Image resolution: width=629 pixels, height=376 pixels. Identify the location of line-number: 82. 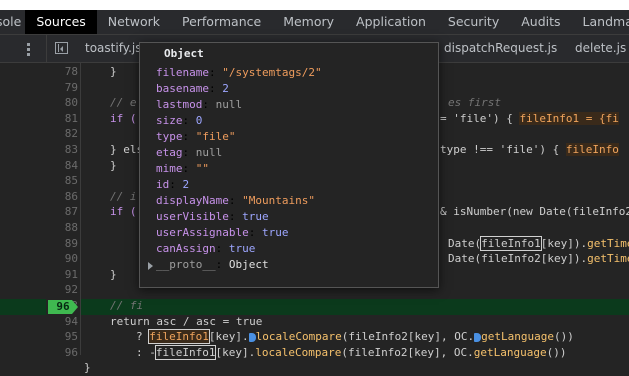
(62, 134).